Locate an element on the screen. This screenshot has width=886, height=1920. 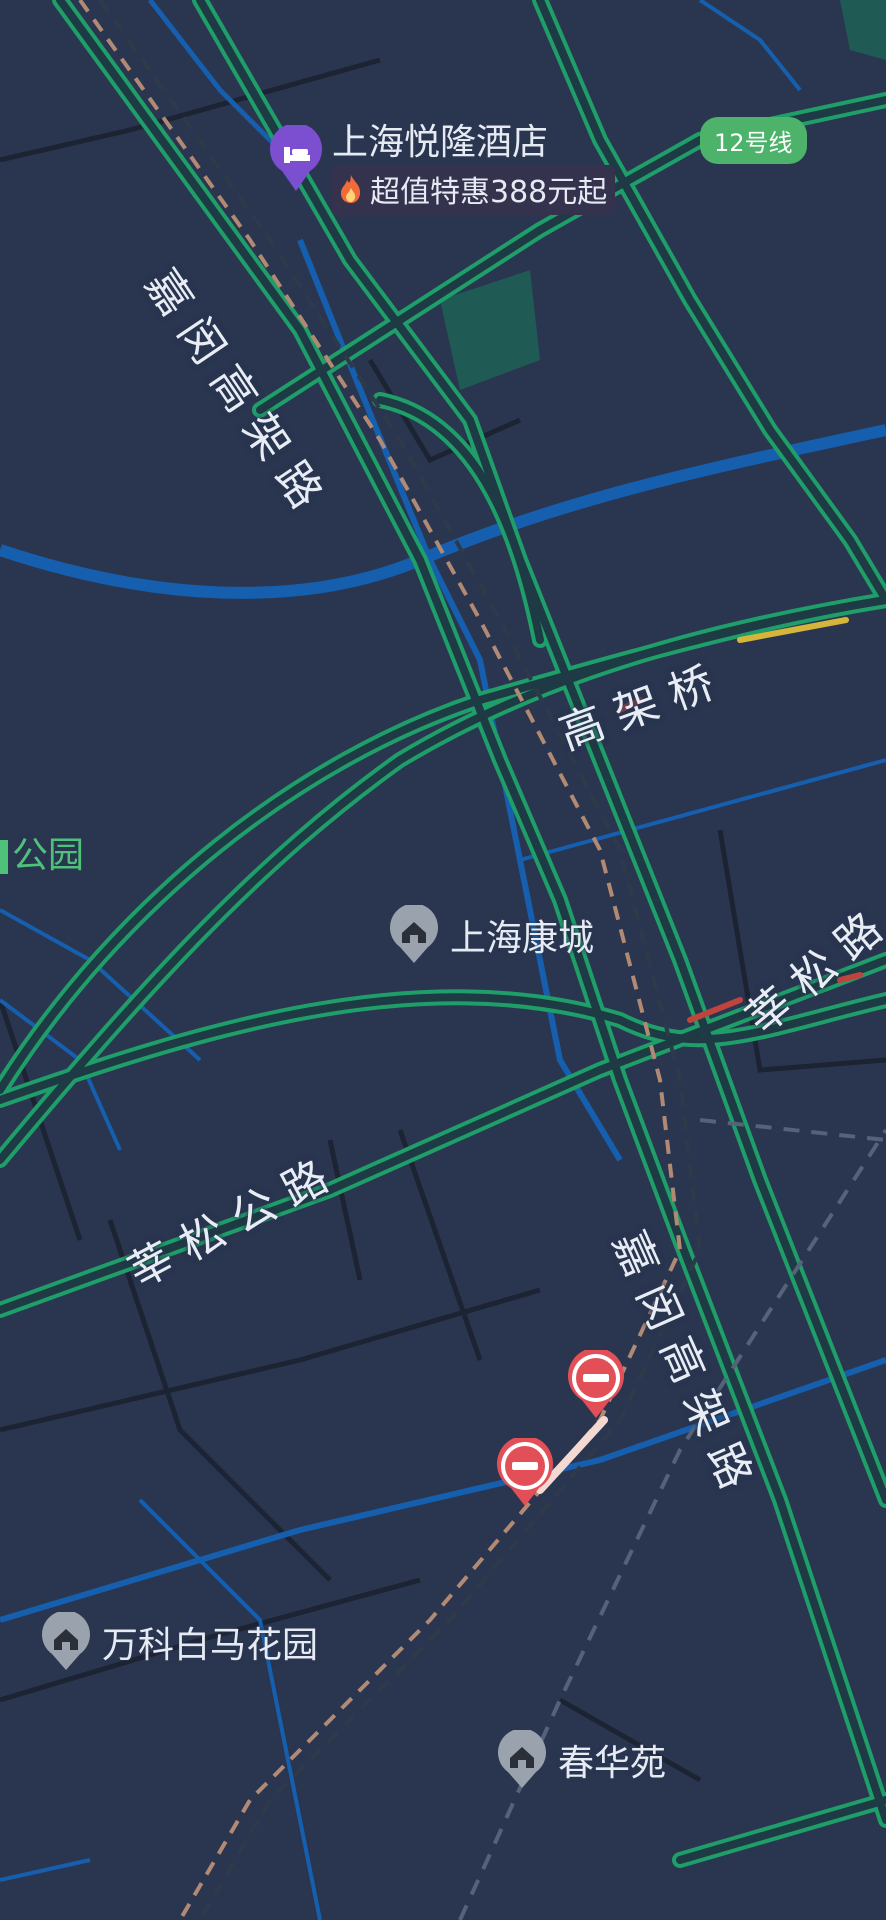
bed-icon is located at coordinates (296, 158).